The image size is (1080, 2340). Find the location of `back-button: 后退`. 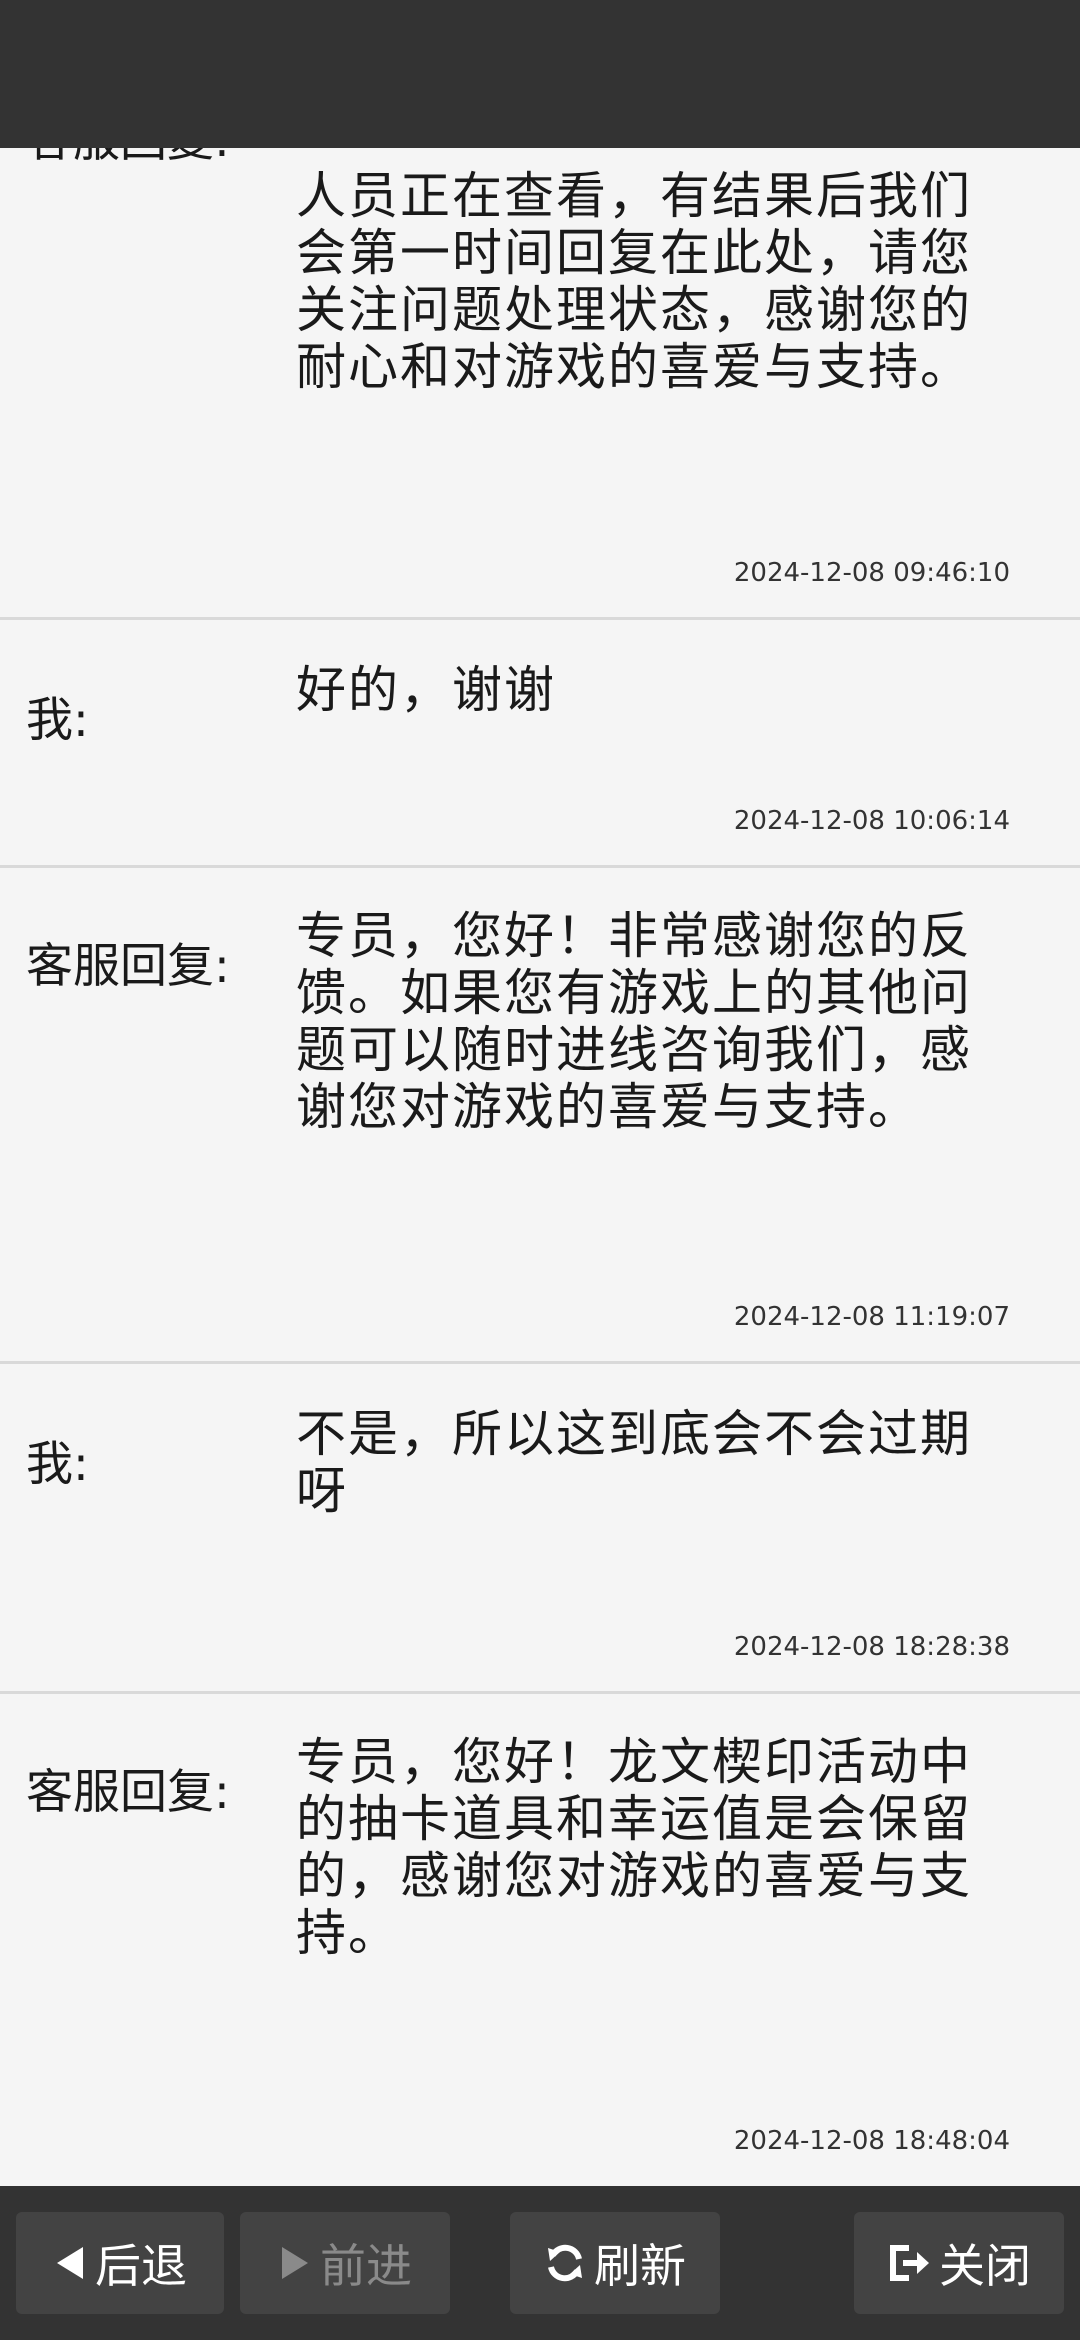

back-button: 后退 is located at coordinates (120, 2263).